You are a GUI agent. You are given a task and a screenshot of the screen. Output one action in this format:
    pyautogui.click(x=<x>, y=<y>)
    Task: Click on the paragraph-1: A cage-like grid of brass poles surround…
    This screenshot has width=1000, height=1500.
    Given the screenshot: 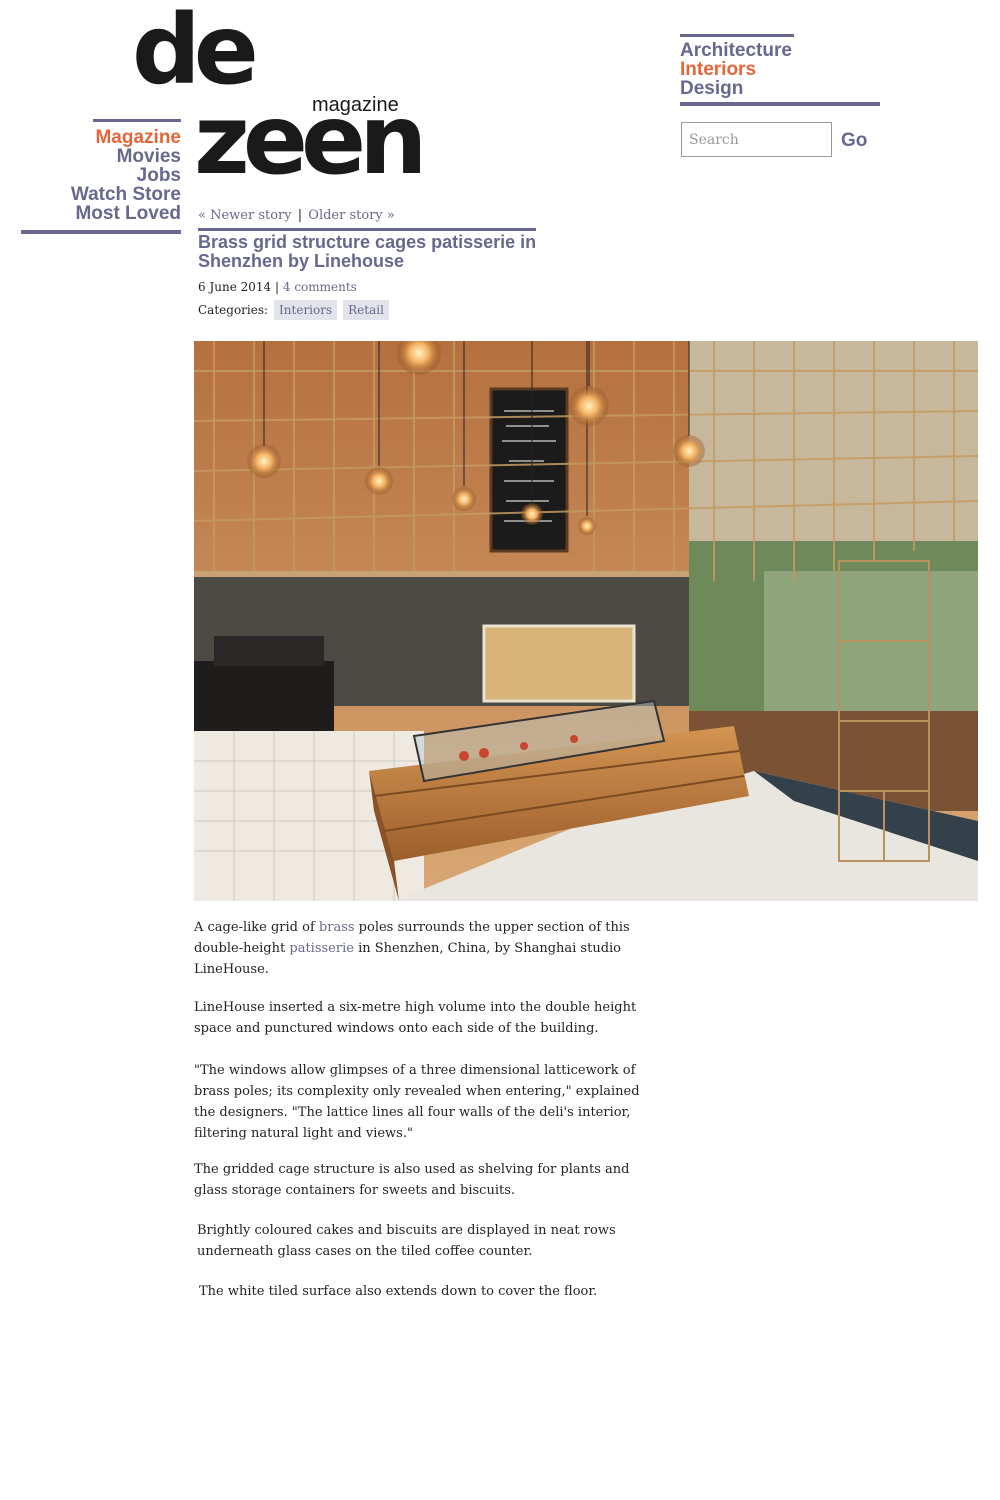 What is the action you would take?
    pyautogui.click(x=429, y=948)
    